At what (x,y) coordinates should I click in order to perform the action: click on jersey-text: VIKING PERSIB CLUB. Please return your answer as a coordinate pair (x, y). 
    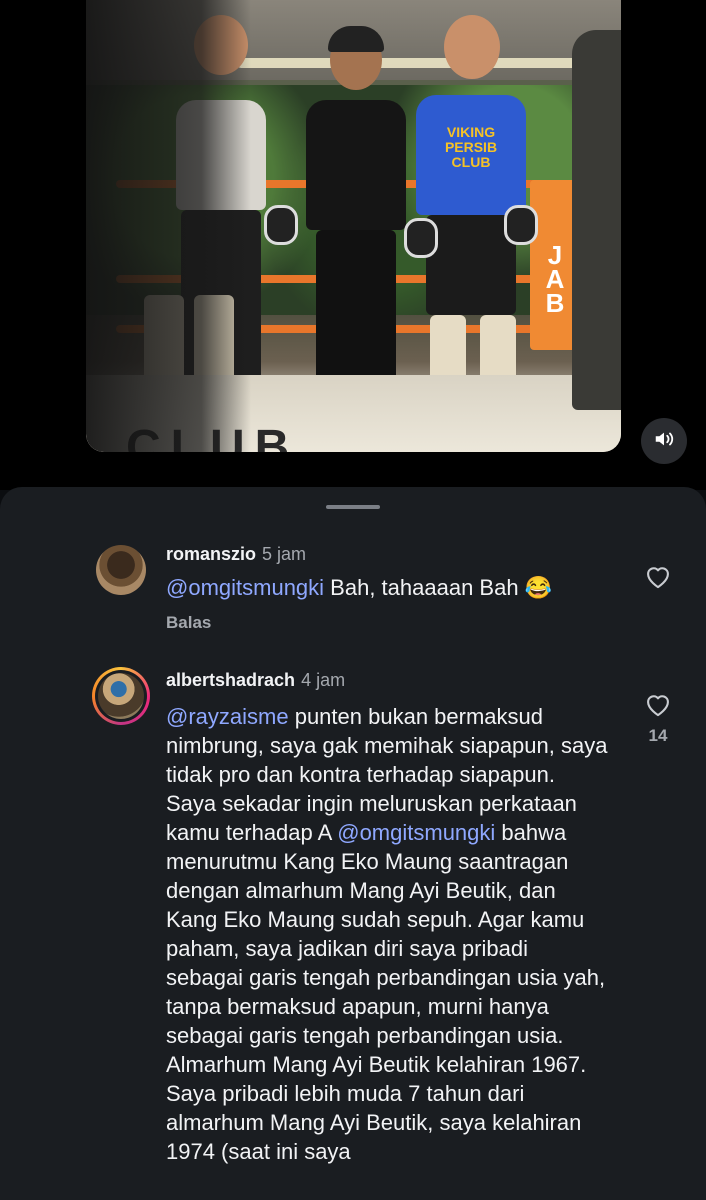
    Looking at the image, I should click on (471, 147).